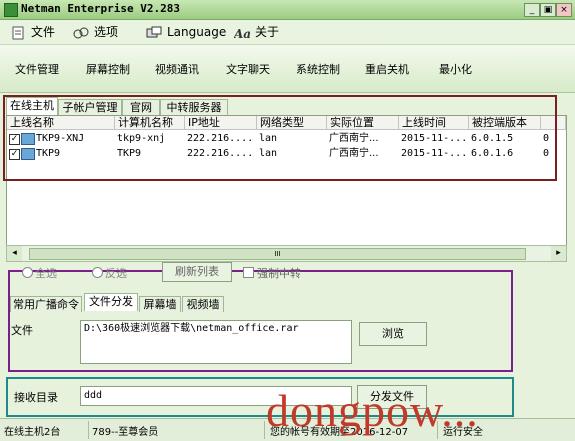 The image size is (575, 441). I want to click on select-all-label: 全选, so click(46, 273).